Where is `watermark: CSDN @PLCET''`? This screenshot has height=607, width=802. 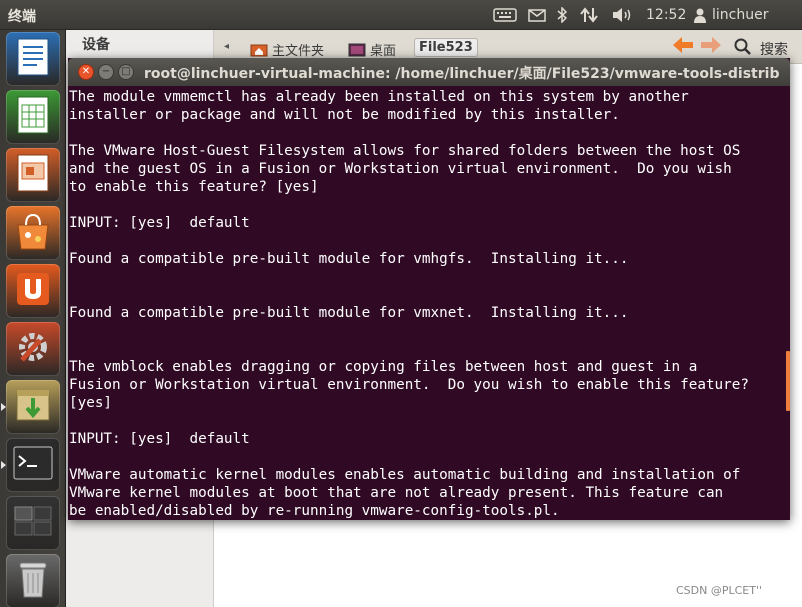
watermark: CSDN @PLCET'' is located at coordinates (718, 590).